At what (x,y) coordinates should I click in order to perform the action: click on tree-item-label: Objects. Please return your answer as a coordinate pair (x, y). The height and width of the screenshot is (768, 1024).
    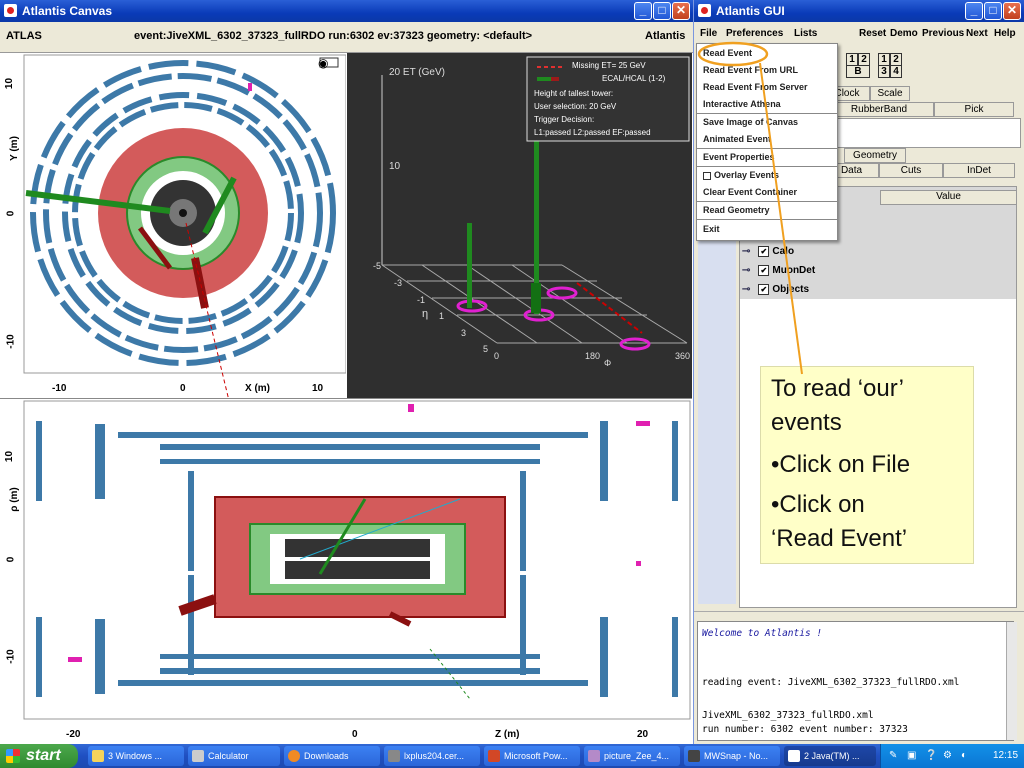
    Looking at the image, I should click on (791, 290).